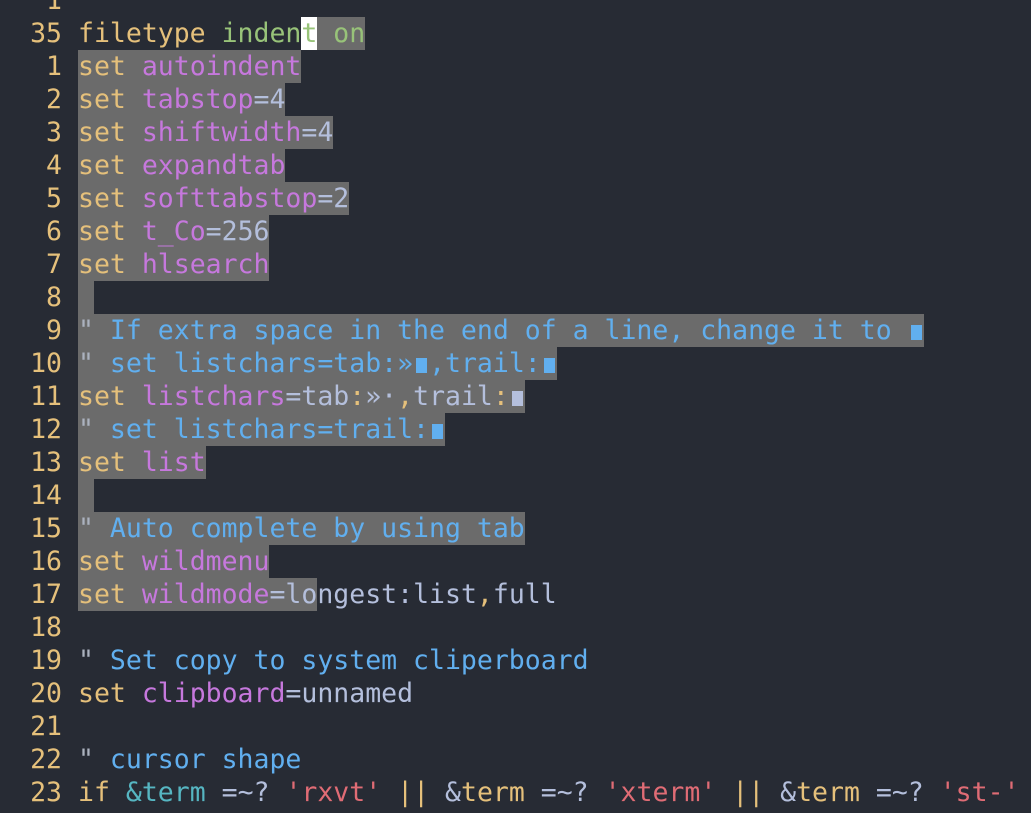 The width and height of the screenshot is (1031, 813). I want to click on editor-line: 4 set expandtab, so click(515, 165).